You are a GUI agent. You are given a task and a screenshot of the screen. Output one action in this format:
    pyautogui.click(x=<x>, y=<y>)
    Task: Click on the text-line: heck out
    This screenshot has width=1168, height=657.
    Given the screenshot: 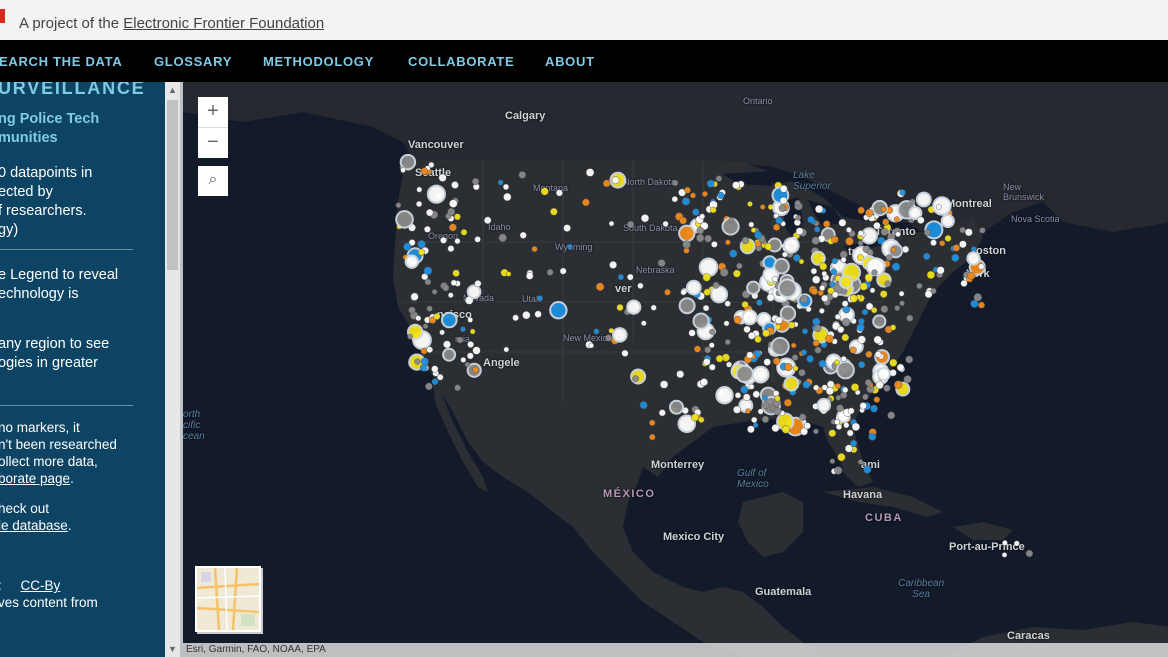 What is the action you would take?
    pyautogui.click(x=25, y=508)
    